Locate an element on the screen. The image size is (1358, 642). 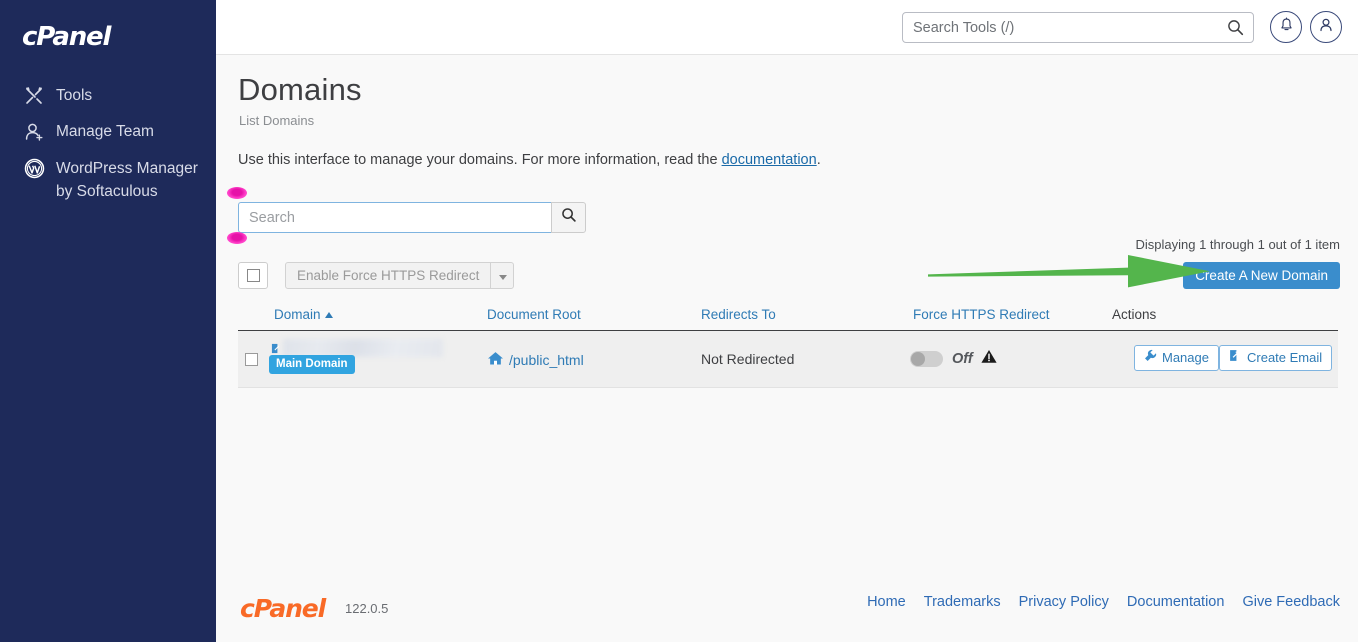
warning-icon is located at coordinates (989, 359).